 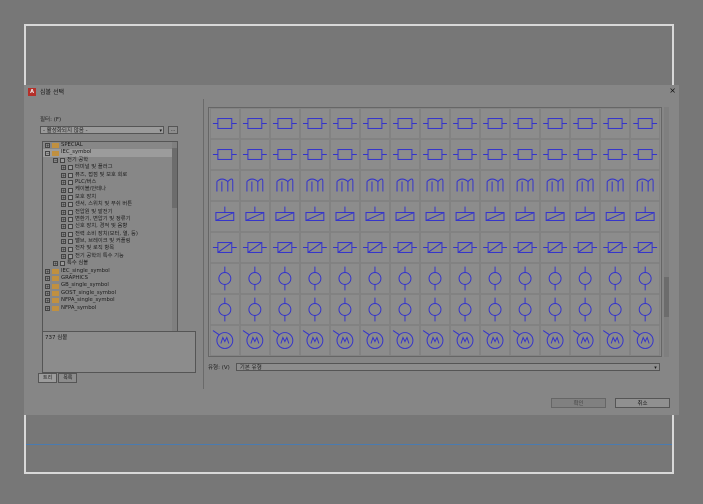 What do you see at coordinates (578, 403) in the screenshot?
I see `ok-button: 확인` at bounding box center [578, 403].